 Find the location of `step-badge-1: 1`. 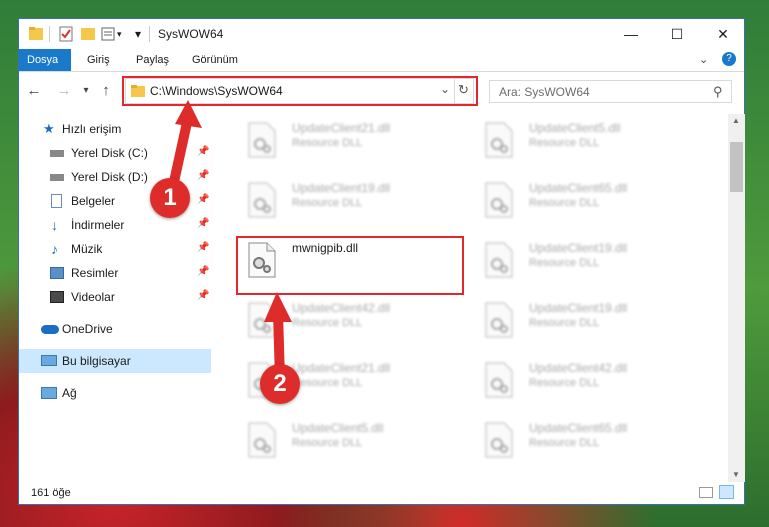

step-badge-1: 1 is located at coordinates (170, 198).